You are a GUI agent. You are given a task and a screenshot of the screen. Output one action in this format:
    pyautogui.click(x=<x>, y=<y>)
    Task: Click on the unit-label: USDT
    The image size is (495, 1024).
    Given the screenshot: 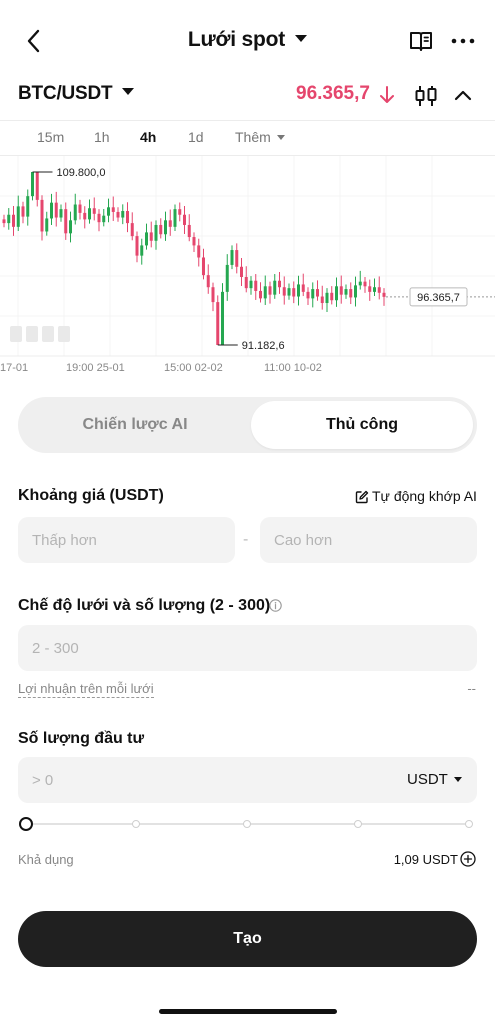 What is the action you would take?
    pyautogui.click(x=427, y=779)
    